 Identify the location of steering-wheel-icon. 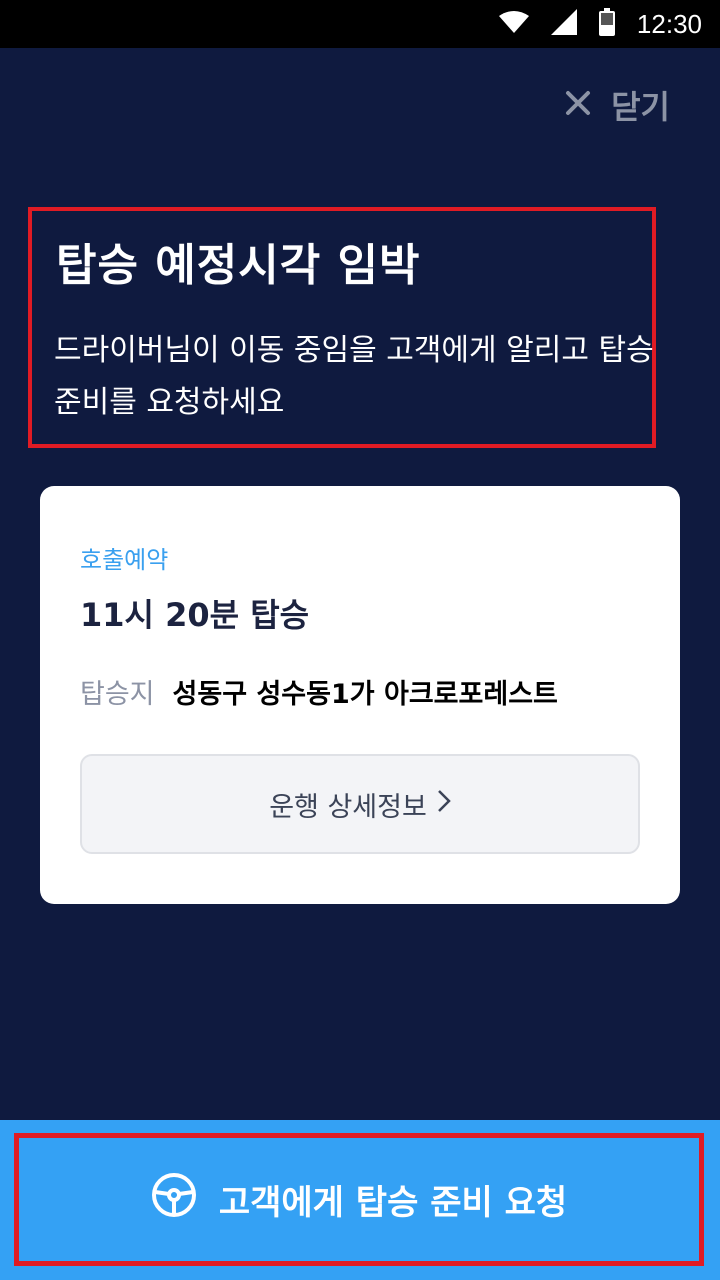
(174, 1199).